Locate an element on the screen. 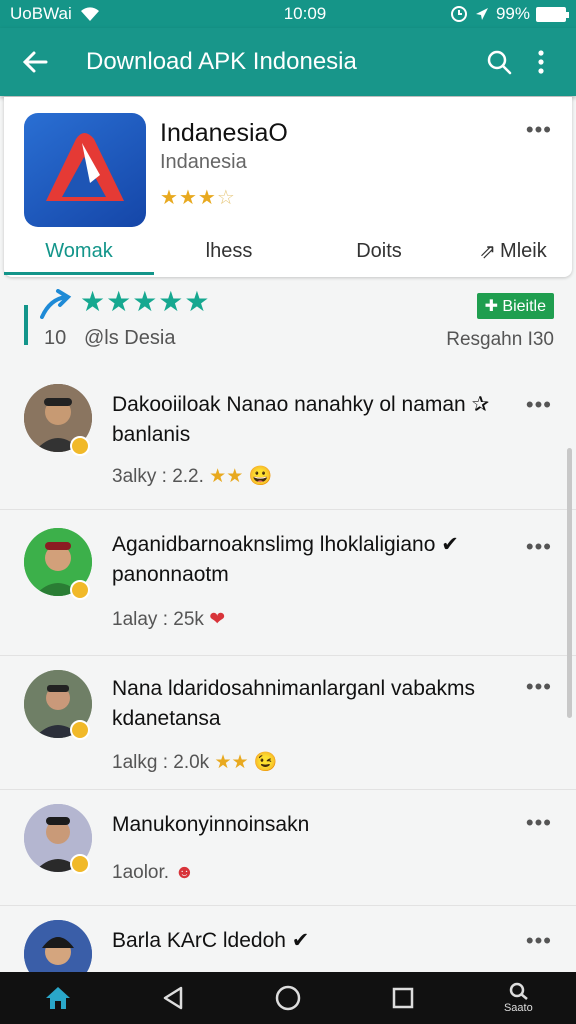 The width and height of the screenshot is (576, 1024). back-nav-button is located at coordinates (173, 998).